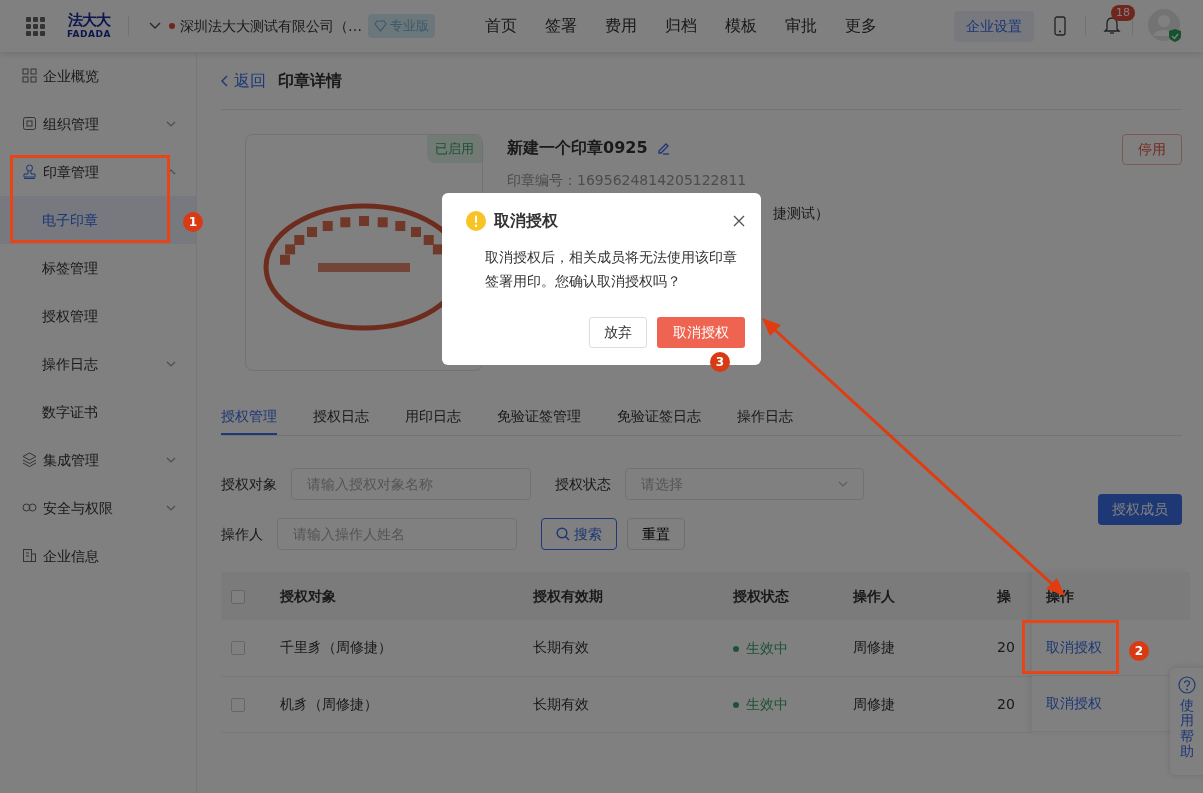 Image resolution: width=1203 pixels, height=793 pixels. What do you see at coordinates (249, 417) in the screenshot?
I see `tab: 授权管理` at bounding box center [249, 417].